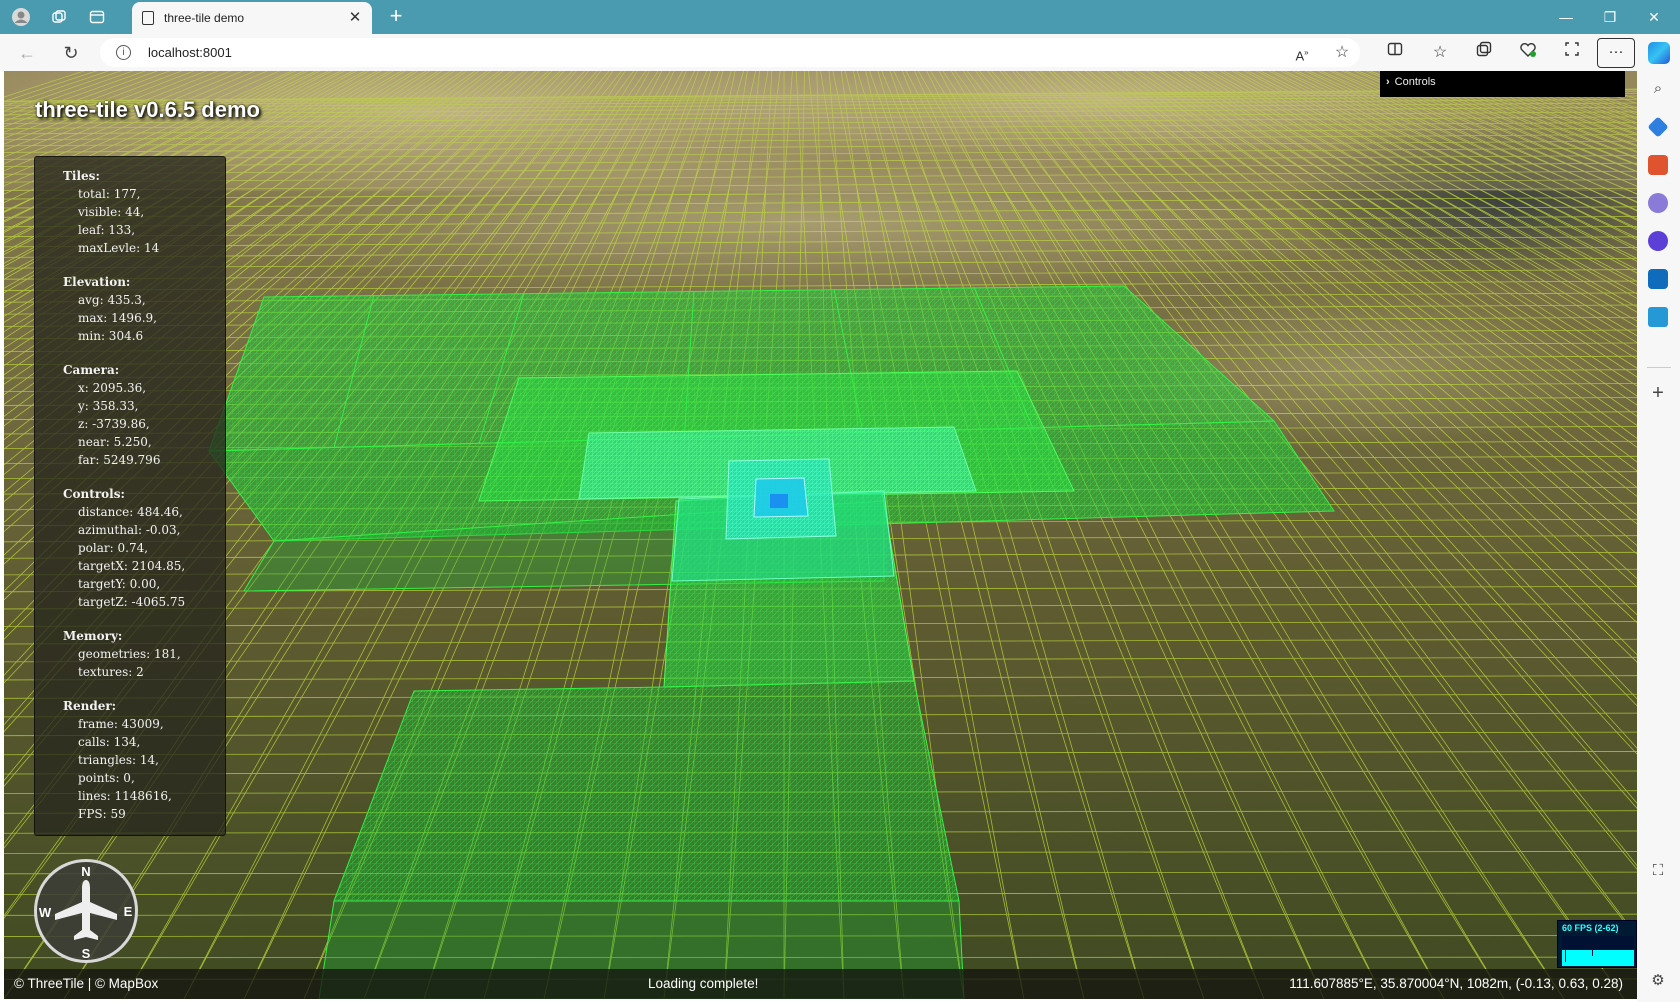 The height and width of the screenshot is (1002, 1680). I want to click on workspaces-icon, so click(59, 17).